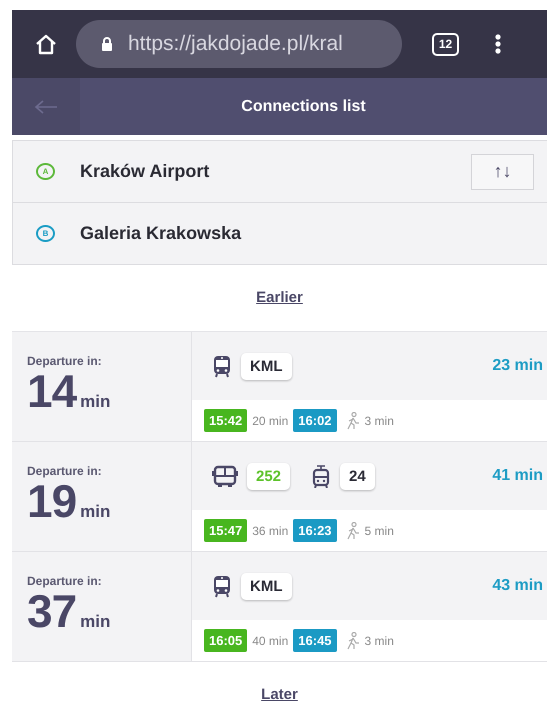 The height and width of the screenshot is (704, 549). I want to click on departure-time: 15:47, so click(226, 530).